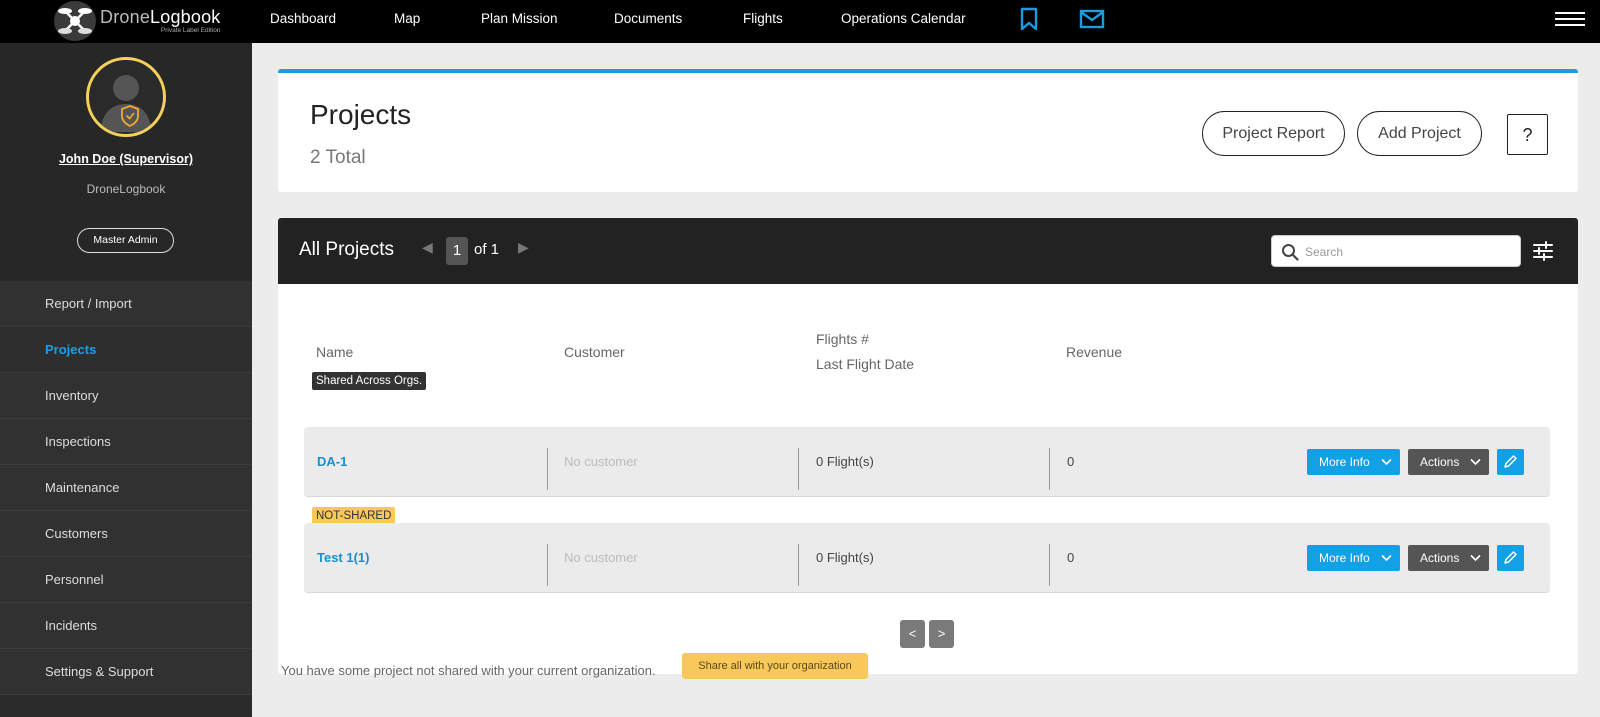  Describe the element at coordinates (487, 249) in the screenshot. I see `pager-total-pages: of 1` at that location.